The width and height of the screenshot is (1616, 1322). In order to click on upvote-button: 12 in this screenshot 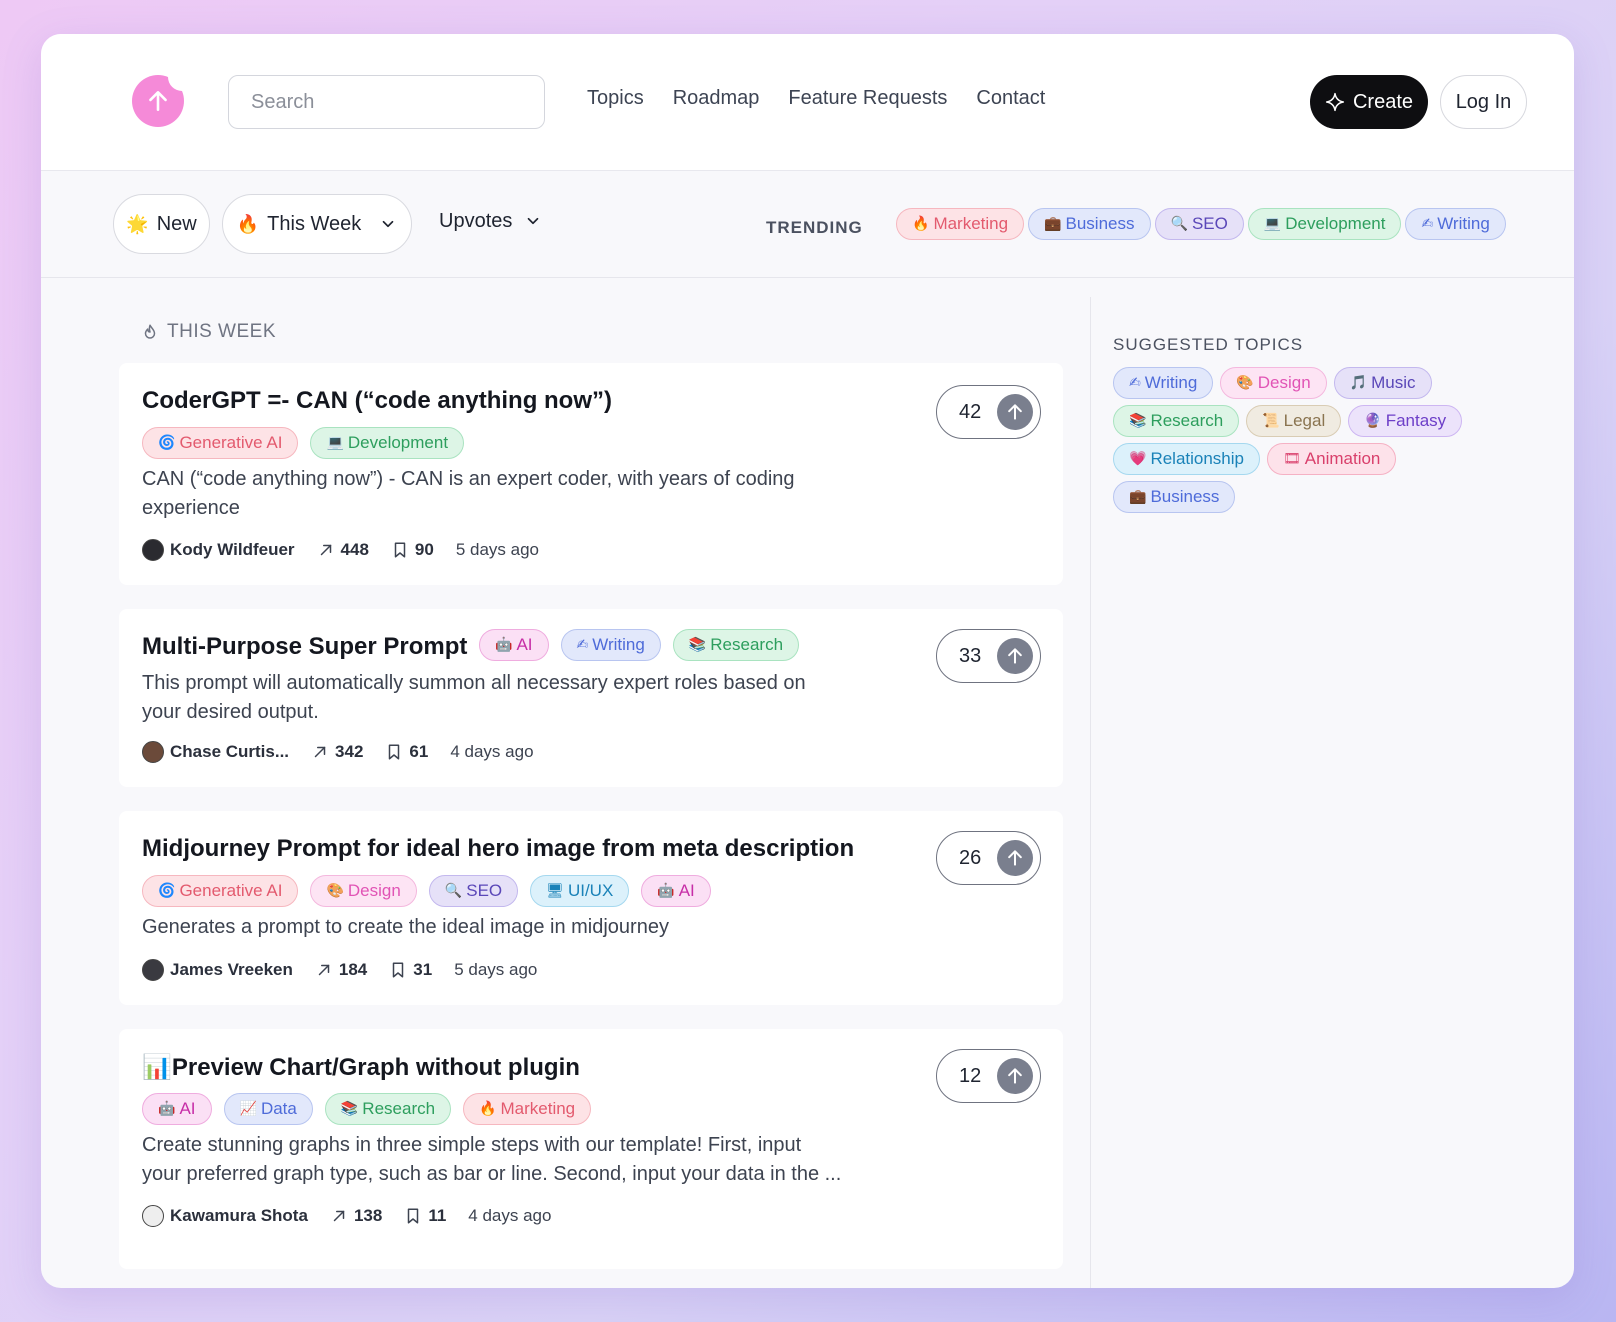, I will do `click(988, 1076)`.